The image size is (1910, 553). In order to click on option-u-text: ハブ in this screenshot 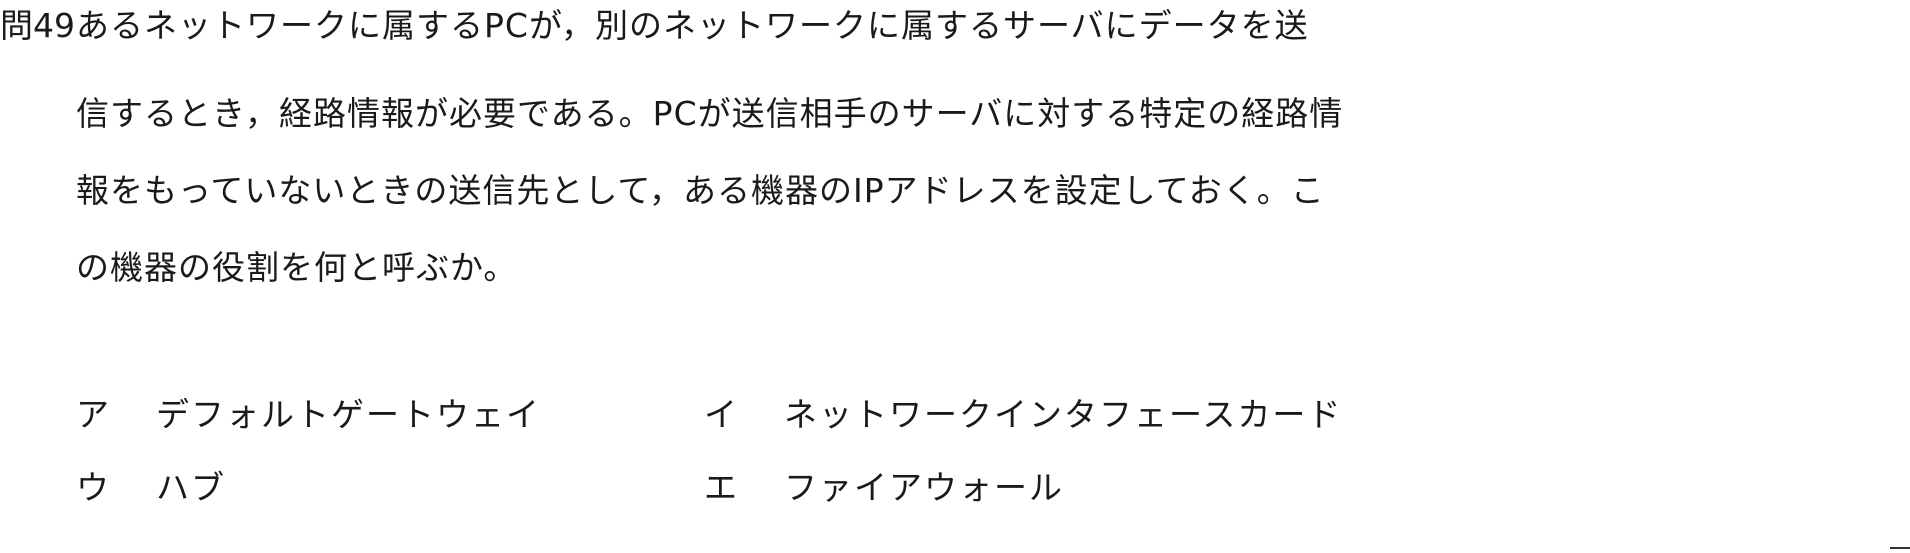, I will do `click(191, 487)`.